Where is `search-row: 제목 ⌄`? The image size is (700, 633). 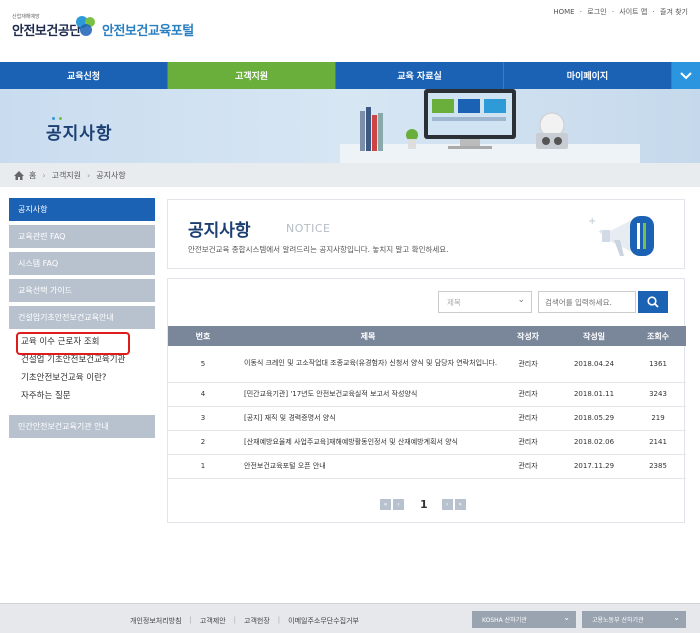 search-row: 제목 ⌄ is located at coordinates (553, 302).